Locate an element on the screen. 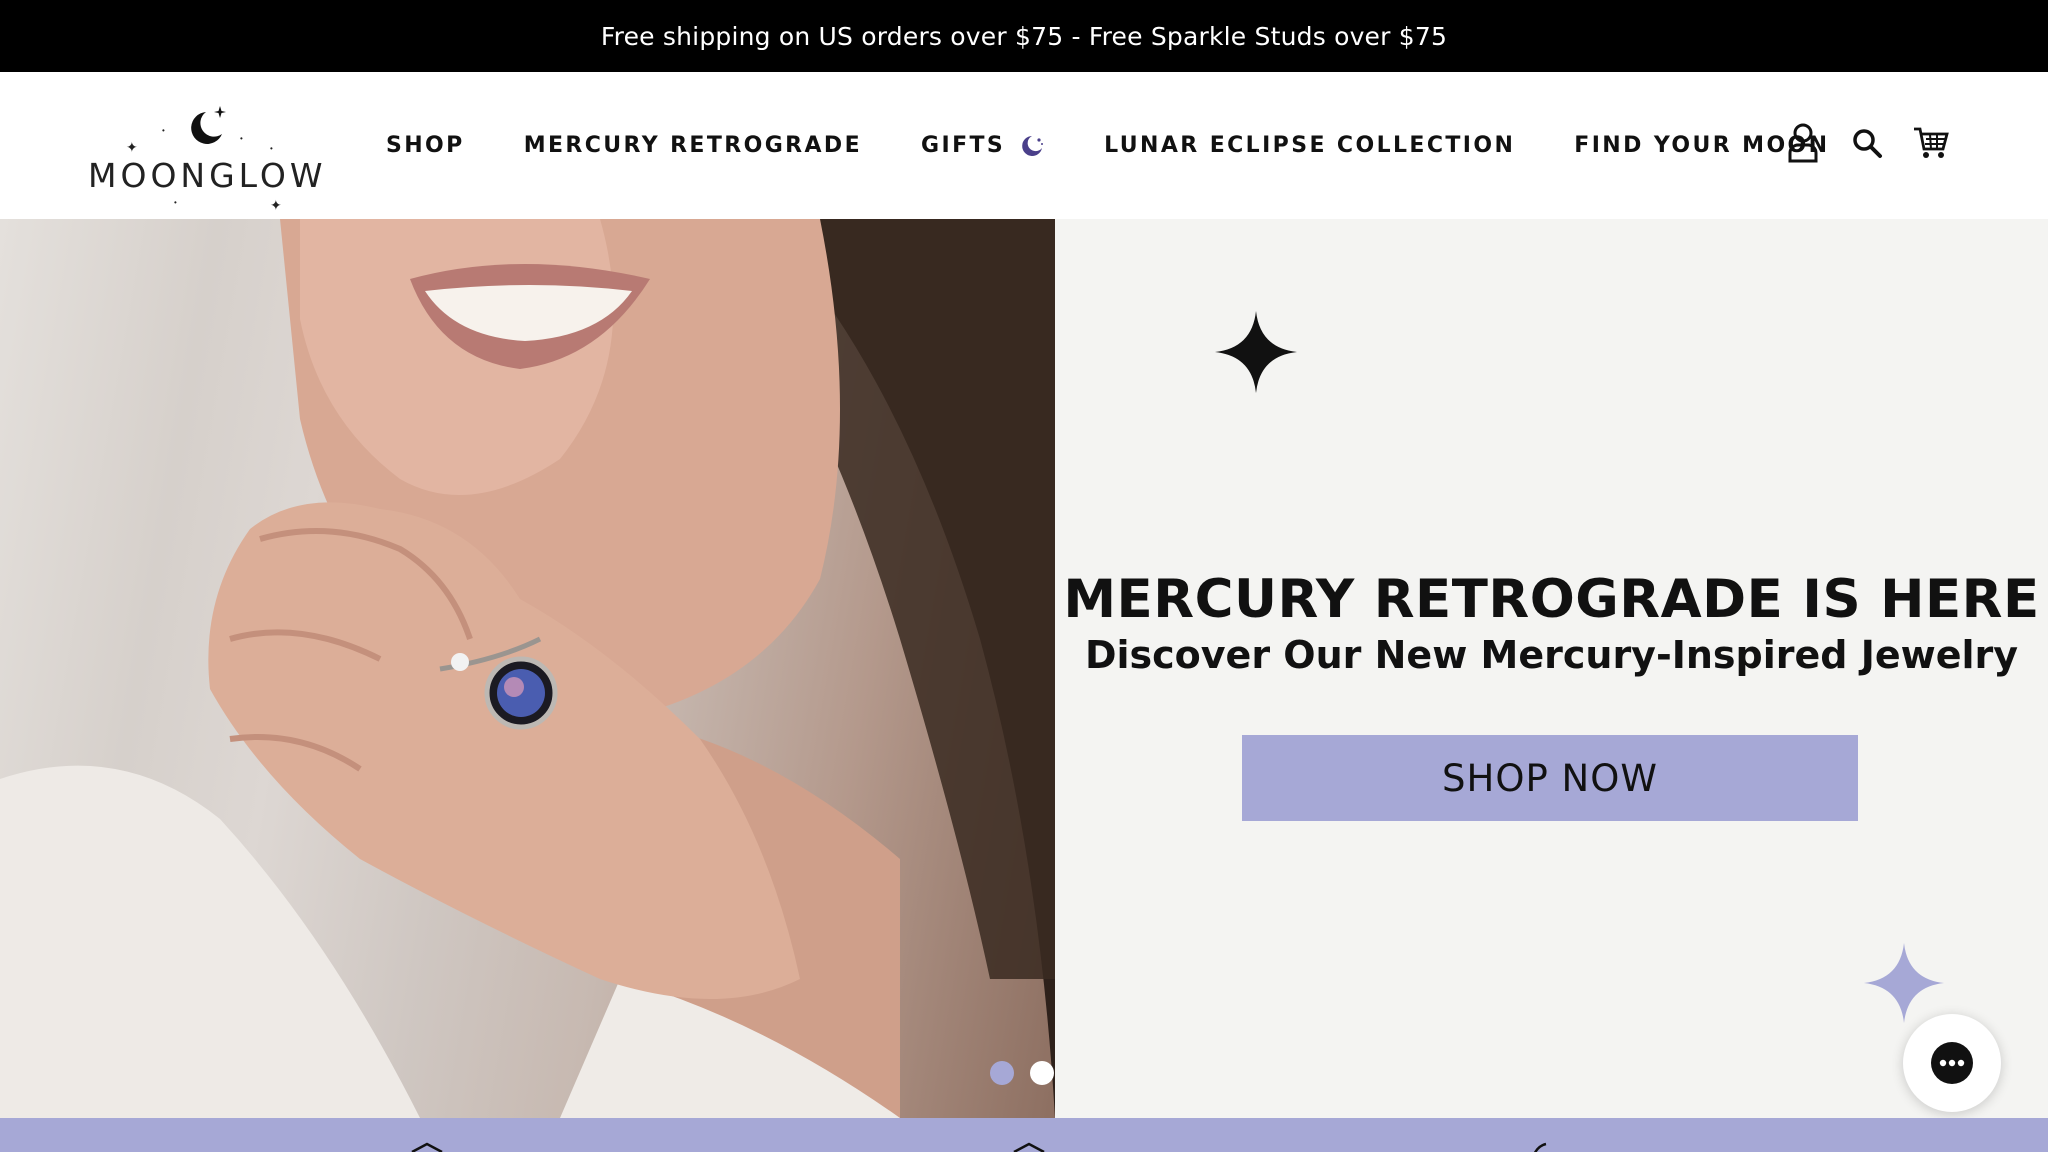  nav-item-label: GIFTS is located at coordinates (963, 145).